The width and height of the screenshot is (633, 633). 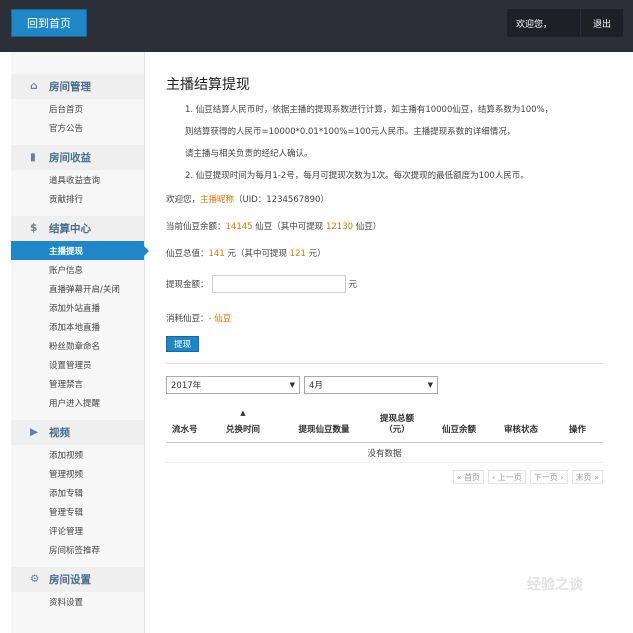 What do you see at coordinates (459, 425) in the screenshot?
I see `col-balance: 仙豆余额` at bounding box center [459, 425].